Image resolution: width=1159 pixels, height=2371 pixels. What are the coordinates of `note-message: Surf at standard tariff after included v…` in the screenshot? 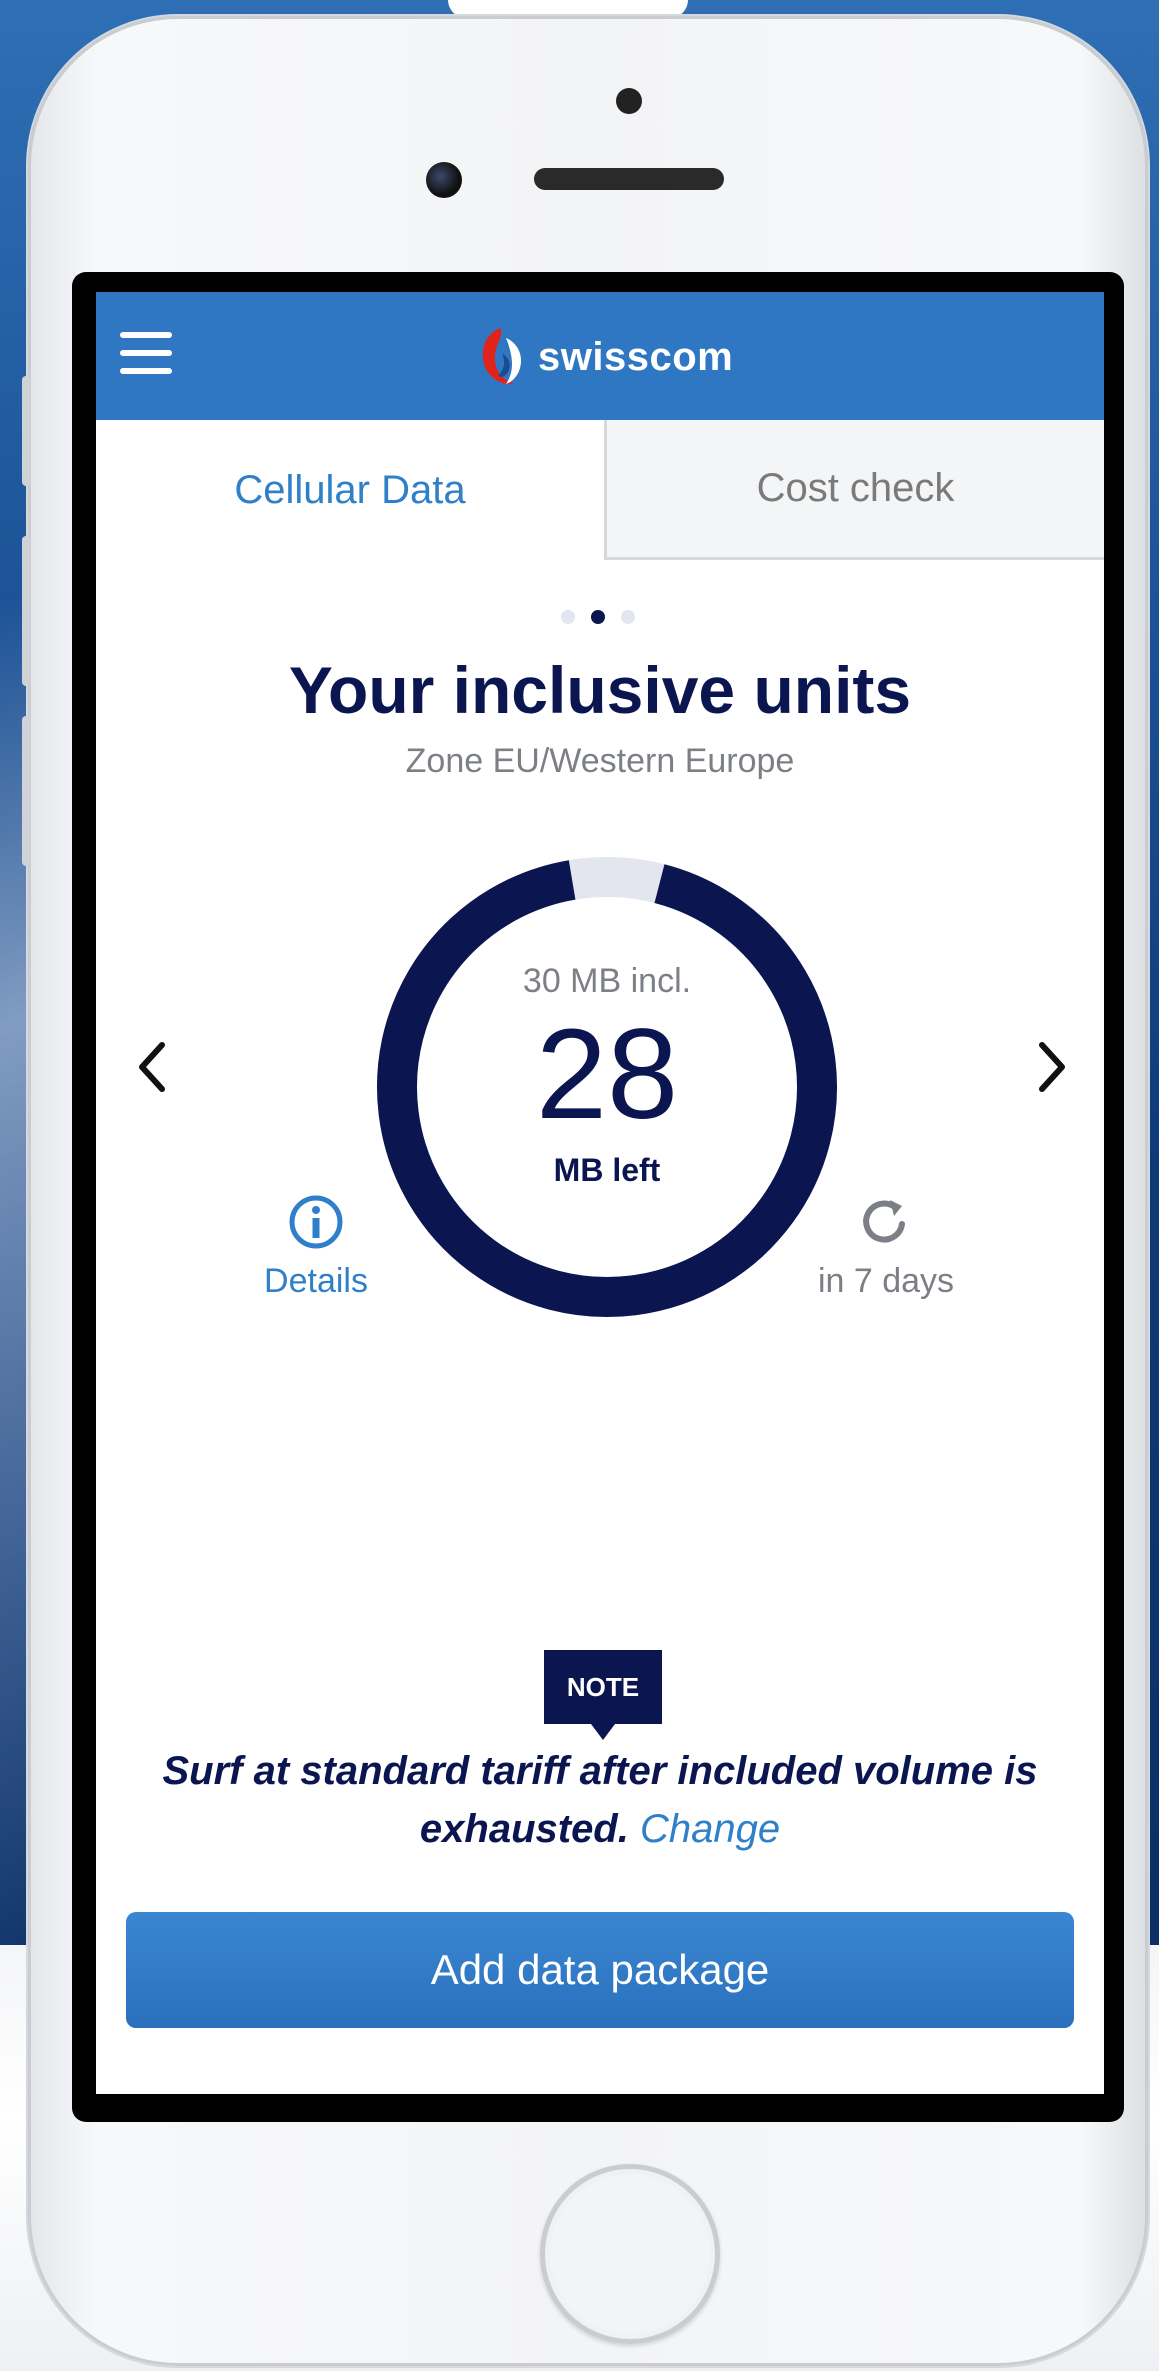 It's located at (600, 1800).